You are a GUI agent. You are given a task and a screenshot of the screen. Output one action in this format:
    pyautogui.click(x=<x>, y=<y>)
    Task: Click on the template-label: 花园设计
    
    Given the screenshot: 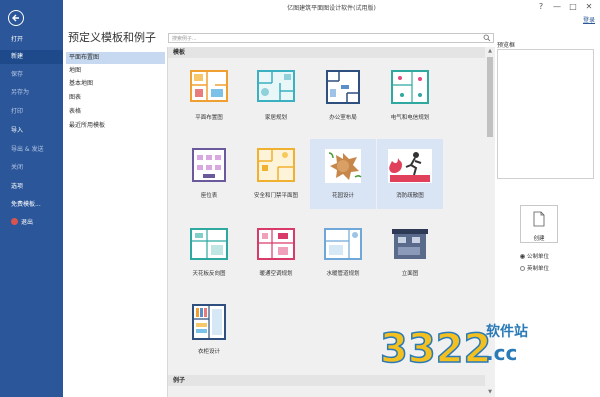 What is the action you would take?
    pyautogui.click(x=342, y=196)
    